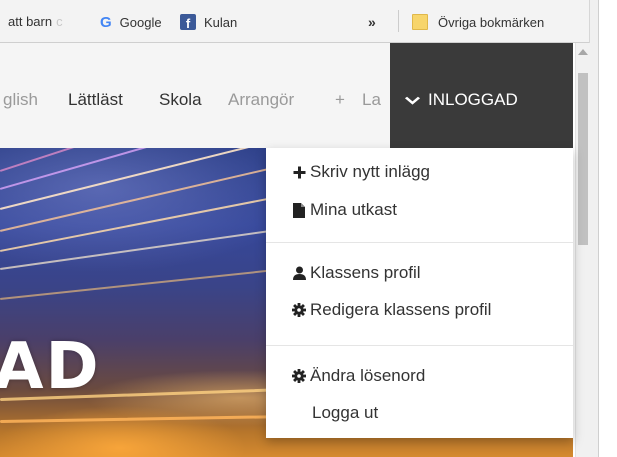  Describe the element at coordinates (582, 250) in the screenshot. I see `page-scrollbar` at that location.